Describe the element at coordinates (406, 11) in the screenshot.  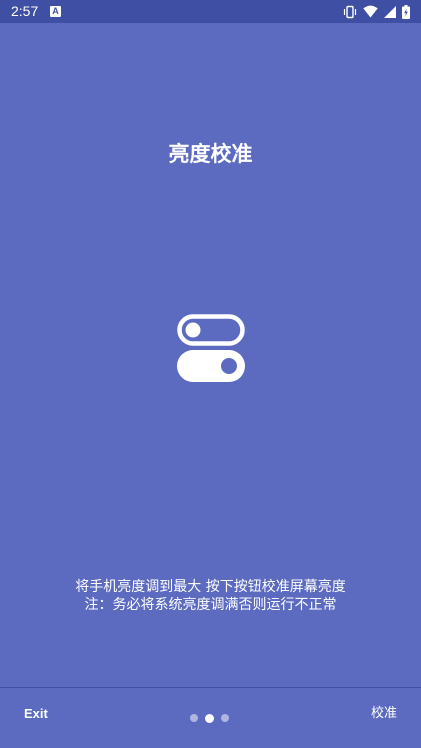
I see `battery-charging-icon` at that location.